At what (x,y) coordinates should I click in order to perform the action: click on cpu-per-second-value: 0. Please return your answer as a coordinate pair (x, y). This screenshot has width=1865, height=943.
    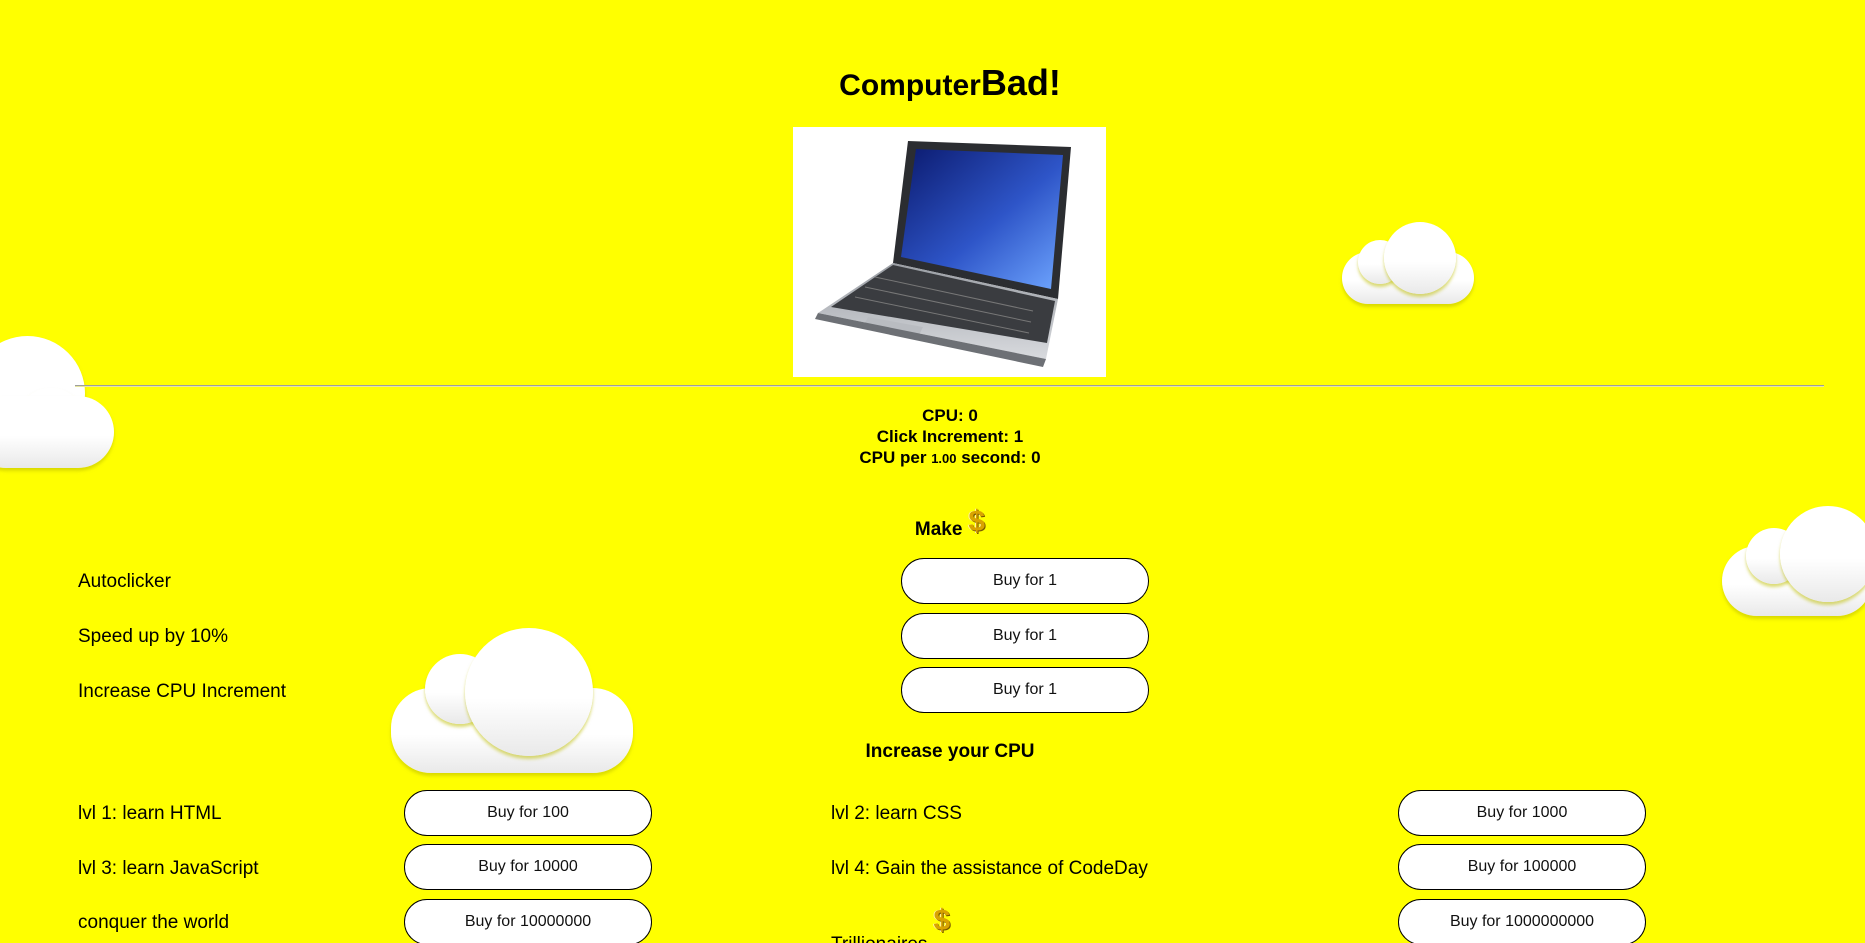
    Looking at the image, I should click on (1036, 457).